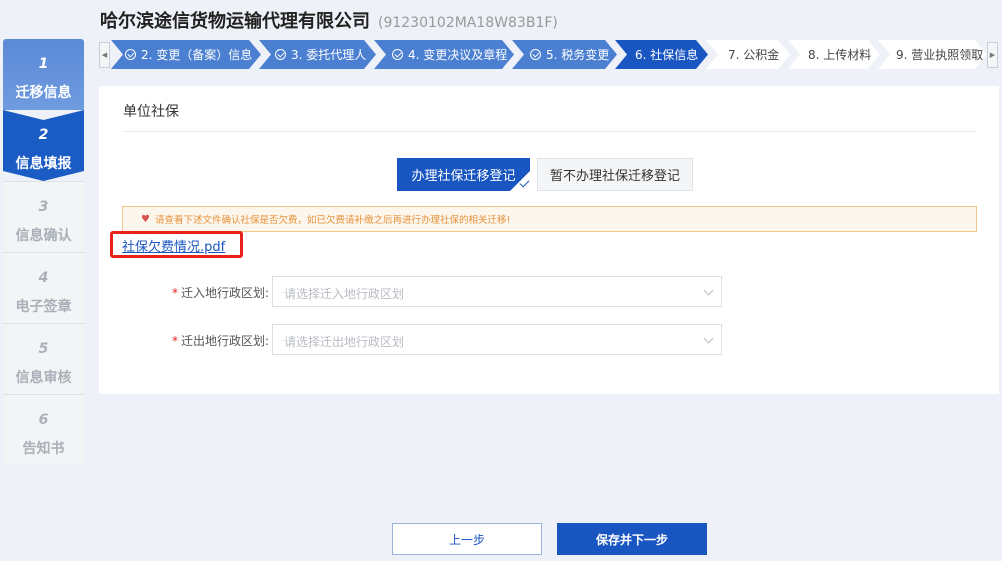  I want to click on move-out-region-label: * 迁出地行政区划:, so click(214, 340).